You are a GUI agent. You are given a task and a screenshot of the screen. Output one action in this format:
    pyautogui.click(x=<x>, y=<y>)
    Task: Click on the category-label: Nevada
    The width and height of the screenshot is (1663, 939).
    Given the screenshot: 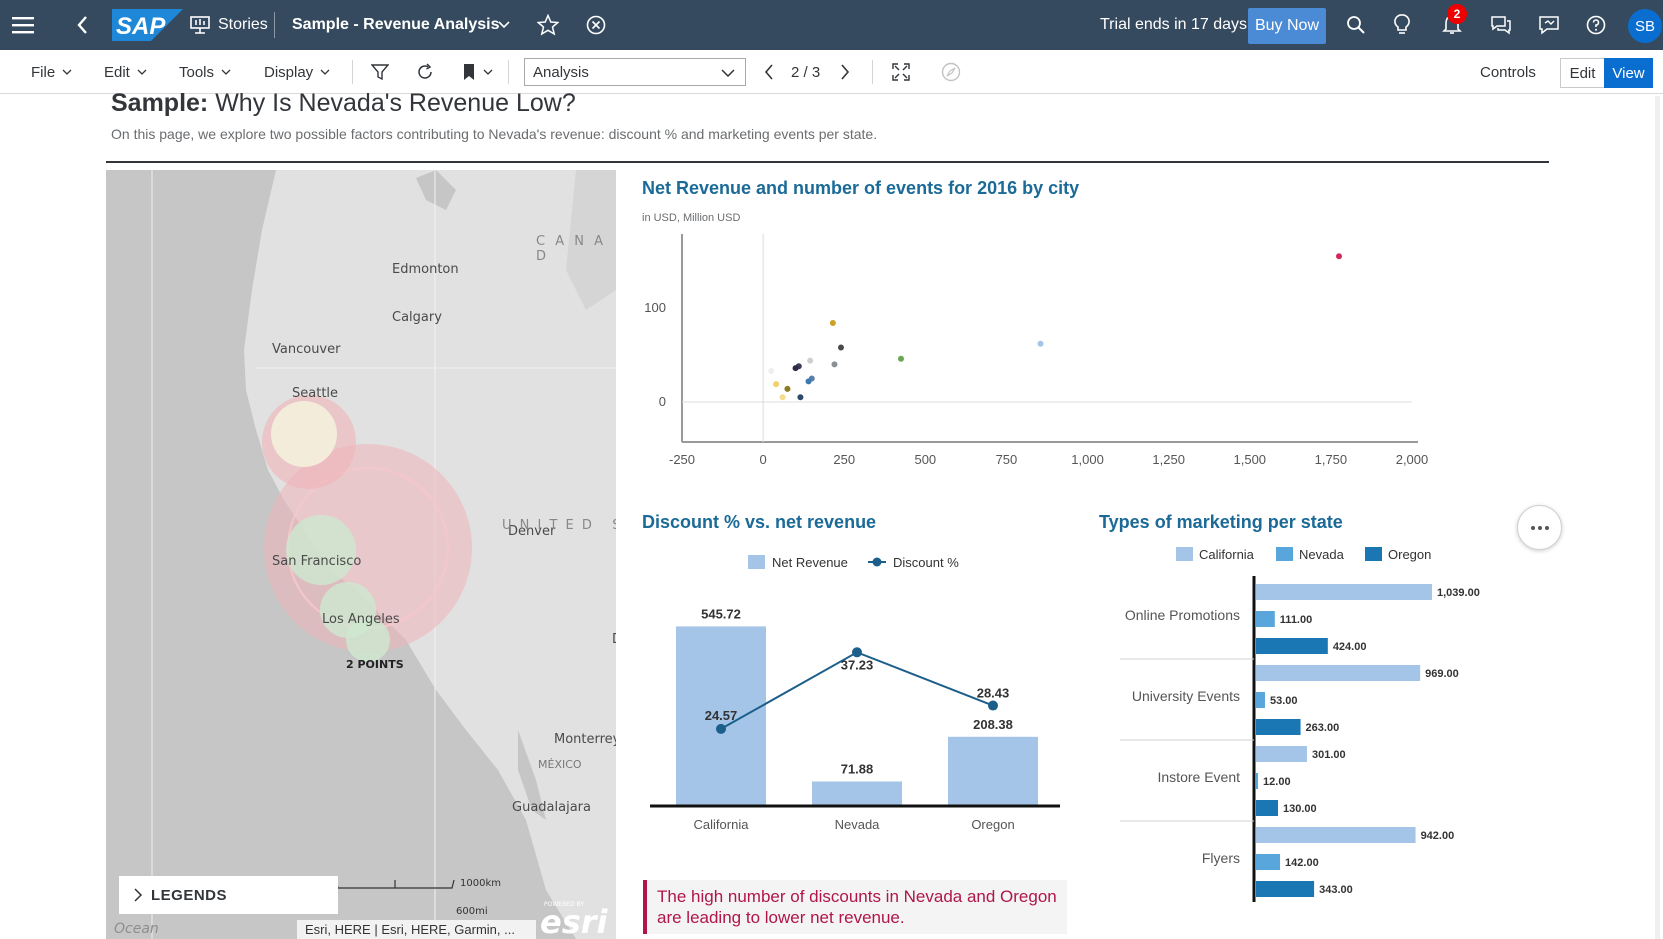 What is the action you would take?
    pyautogui.click(x=858, y=824)
    